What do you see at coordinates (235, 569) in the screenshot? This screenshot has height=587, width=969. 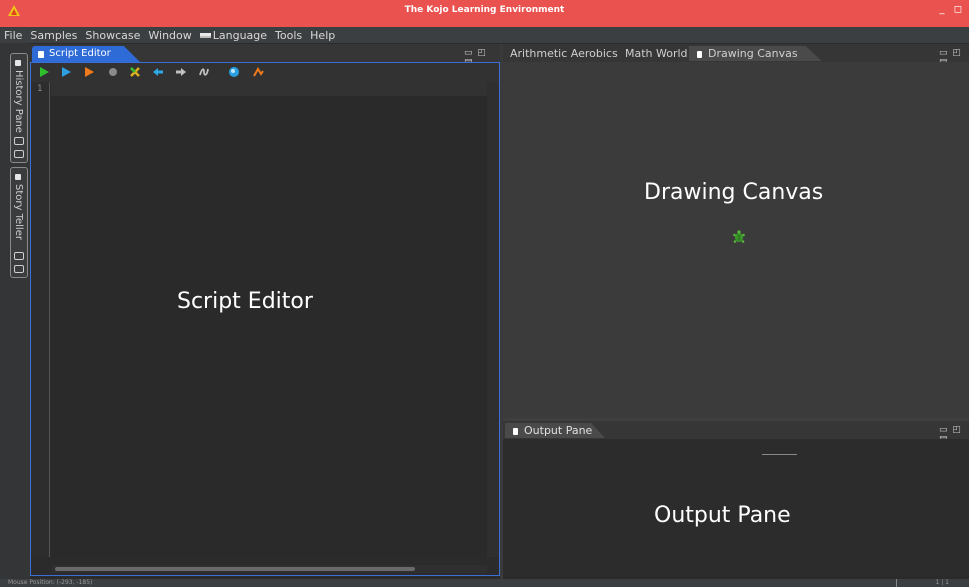 I see `scrollbar-thumb` at bounding box center [235, 569].